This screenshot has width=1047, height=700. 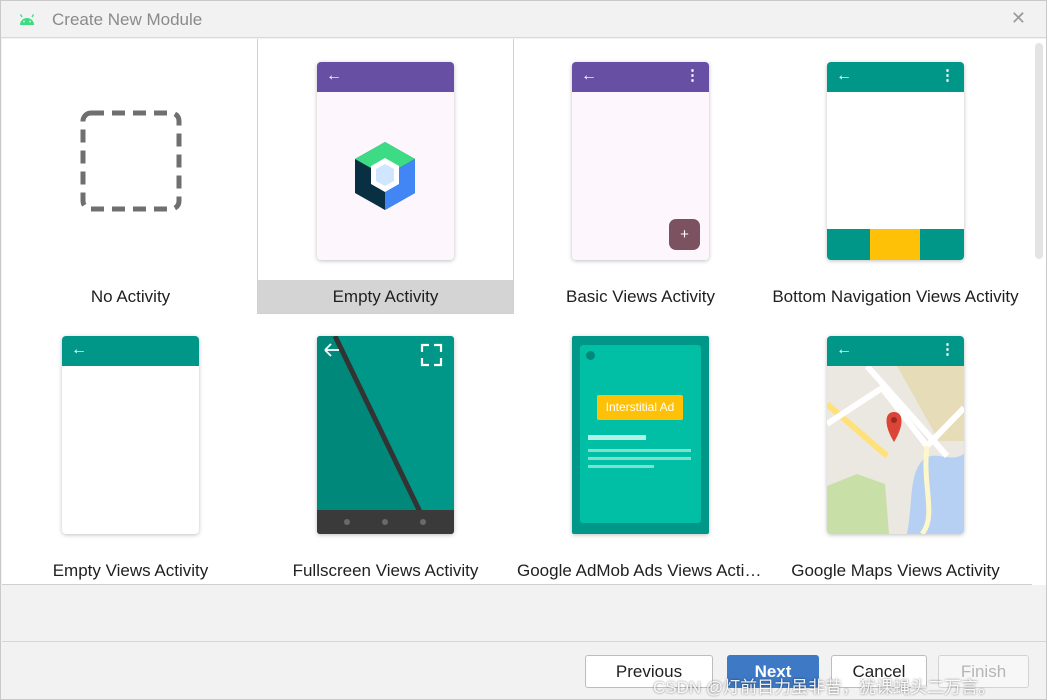 I want to click on phone-preview: Interstitial Ad, so click(x=640, y=435).